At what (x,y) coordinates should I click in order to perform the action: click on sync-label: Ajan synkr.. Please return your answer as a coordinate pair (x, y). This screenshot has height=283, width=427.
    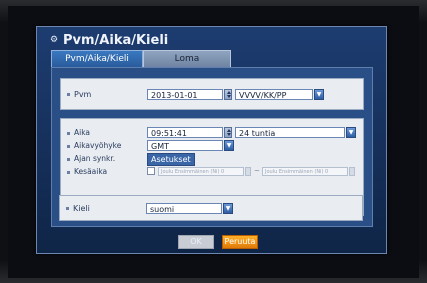
    Looking at the image, I should click on (95, 158).